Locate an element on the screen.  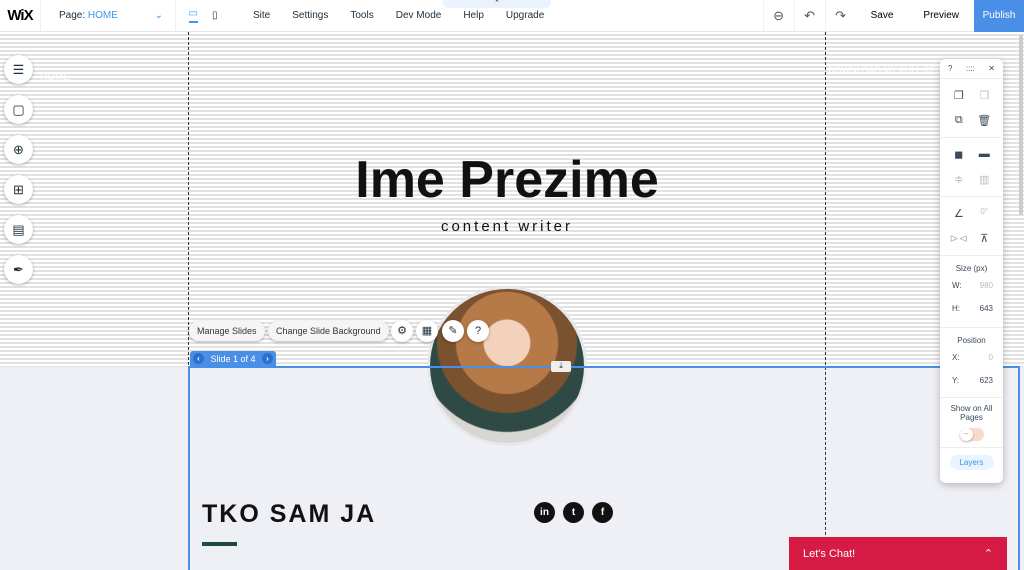
position-label: Position is located at coordinates (971, 340).